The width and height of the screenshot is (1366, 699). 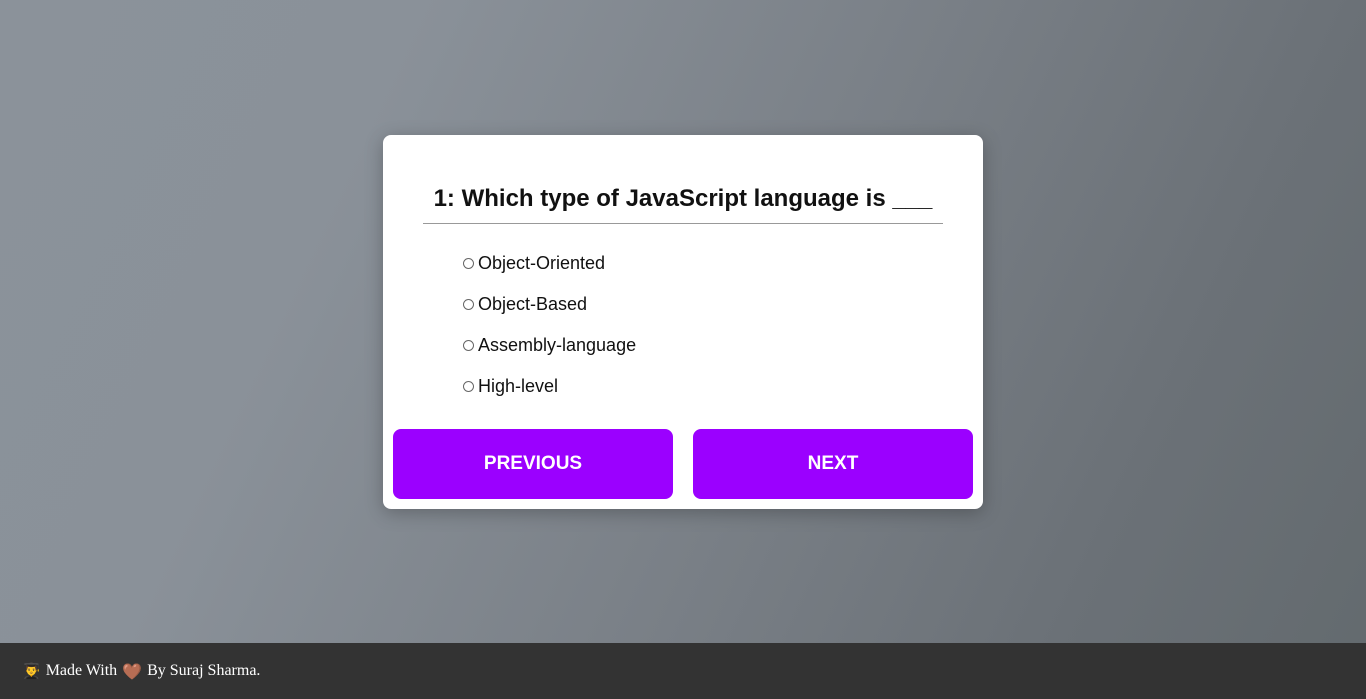 What do you see at coordinates (518, 386) in the screenshot?
I see `option-label: High-level` at bounding box center [518, 386].